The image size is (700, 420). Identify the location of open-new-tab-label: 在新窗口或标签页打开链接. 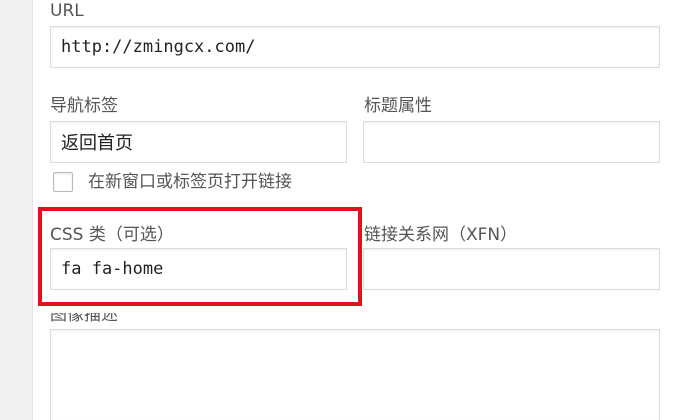
(190, 182).